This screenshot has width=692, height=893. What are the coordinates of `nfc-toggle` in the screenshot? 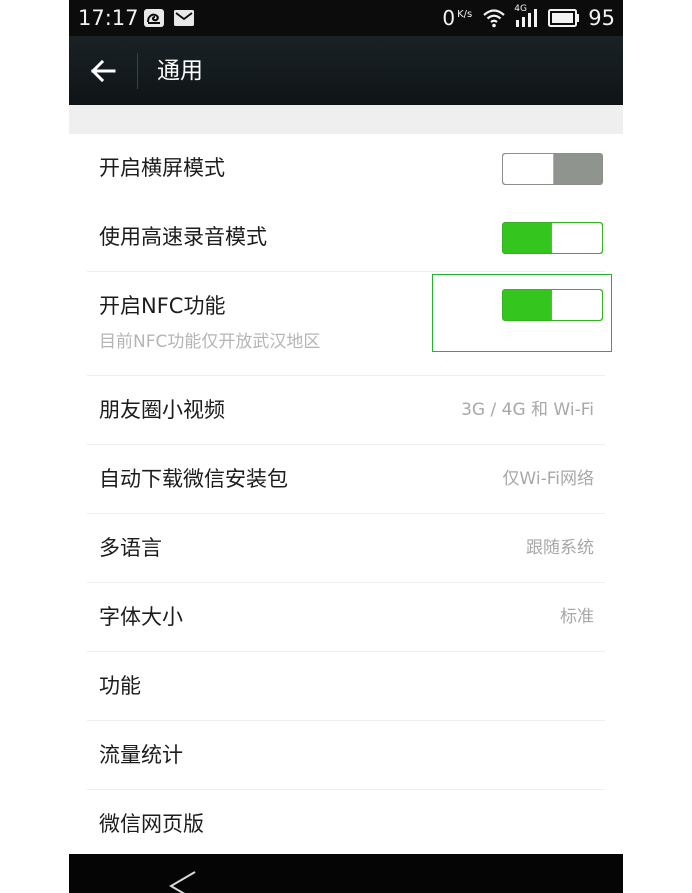 It's located at (552, 305).